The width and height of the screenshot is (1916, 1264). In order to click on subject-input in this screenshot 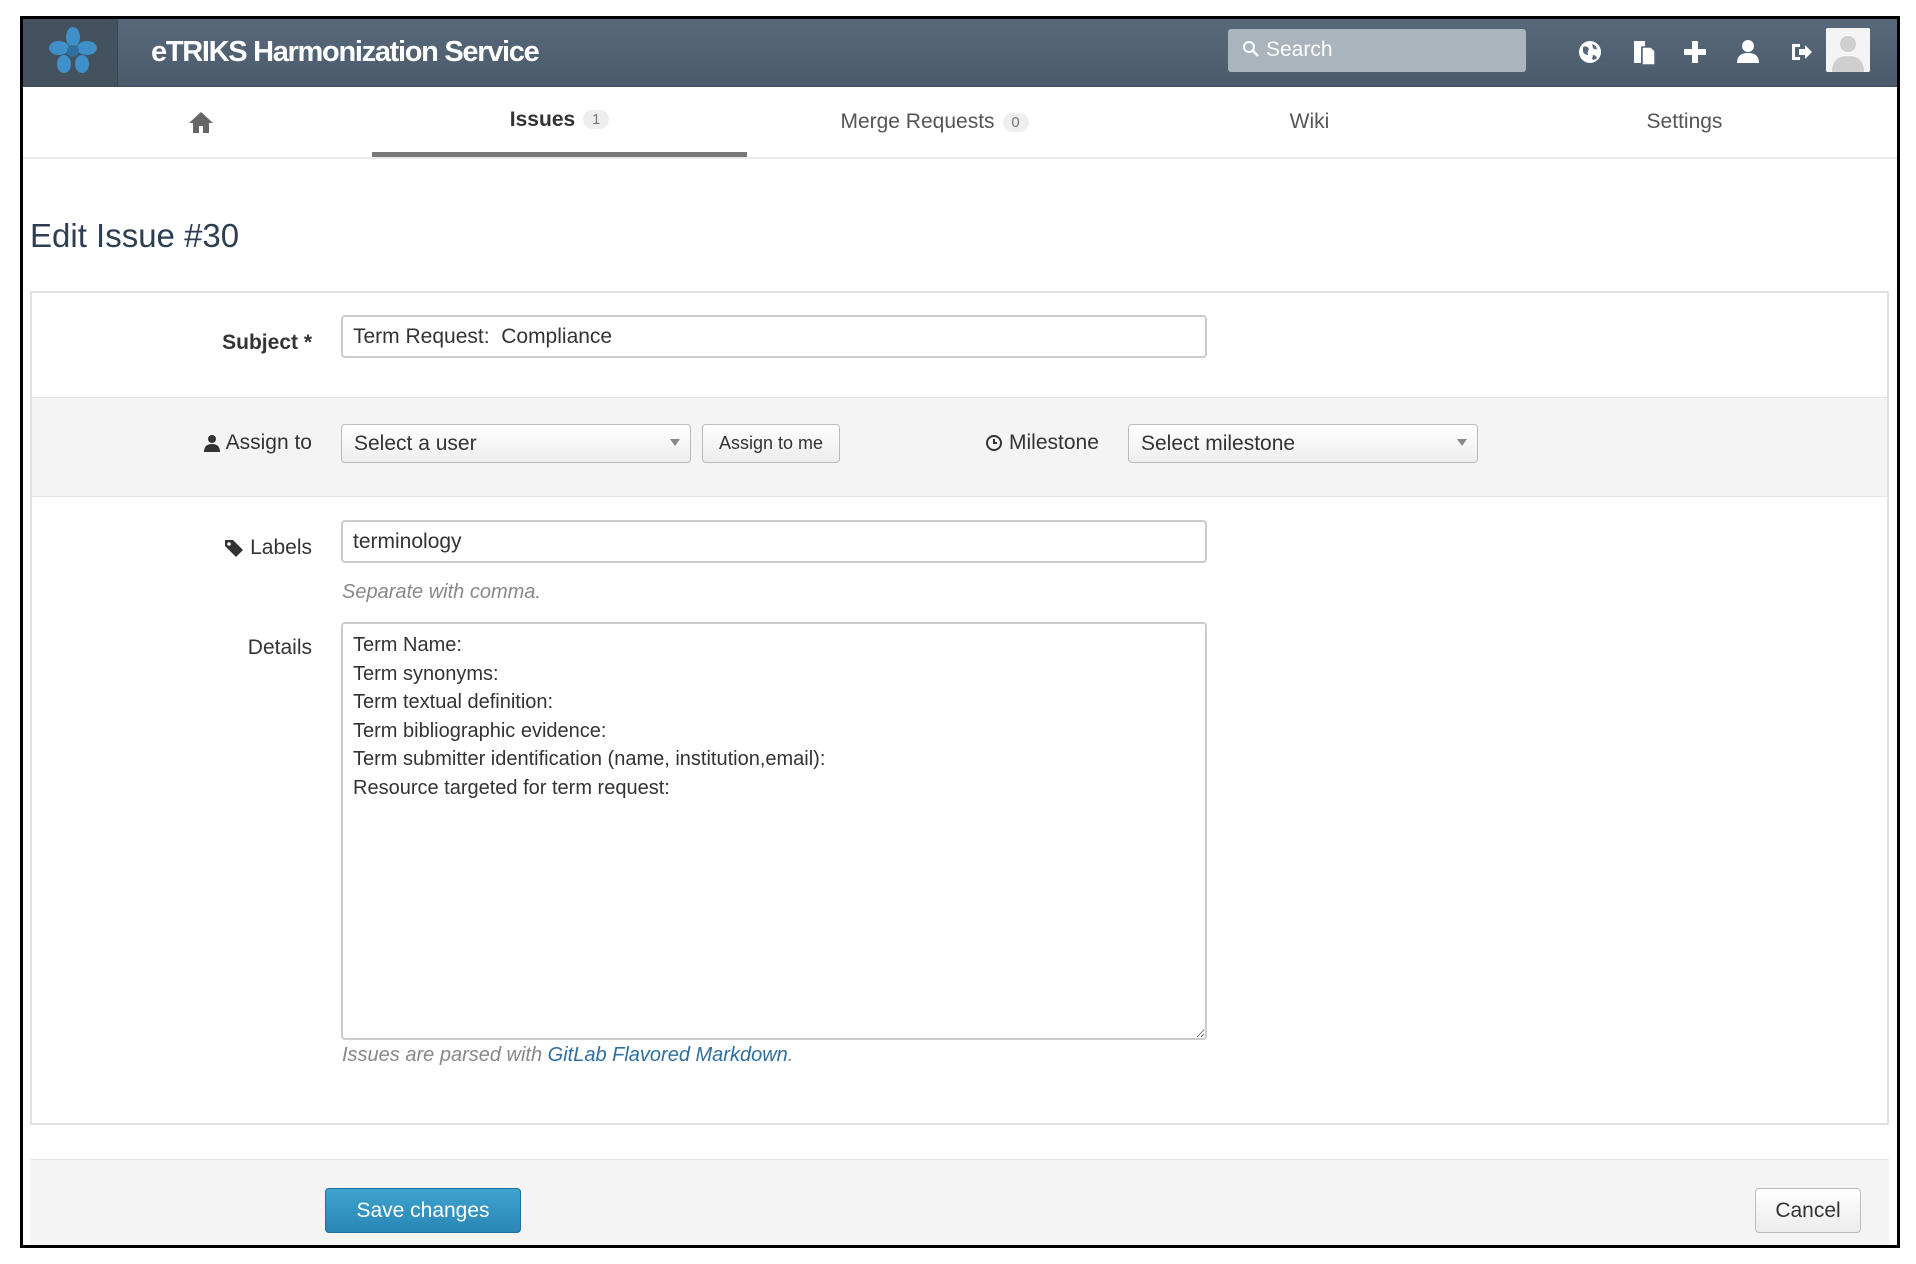, I will do `click(774, 336)`.